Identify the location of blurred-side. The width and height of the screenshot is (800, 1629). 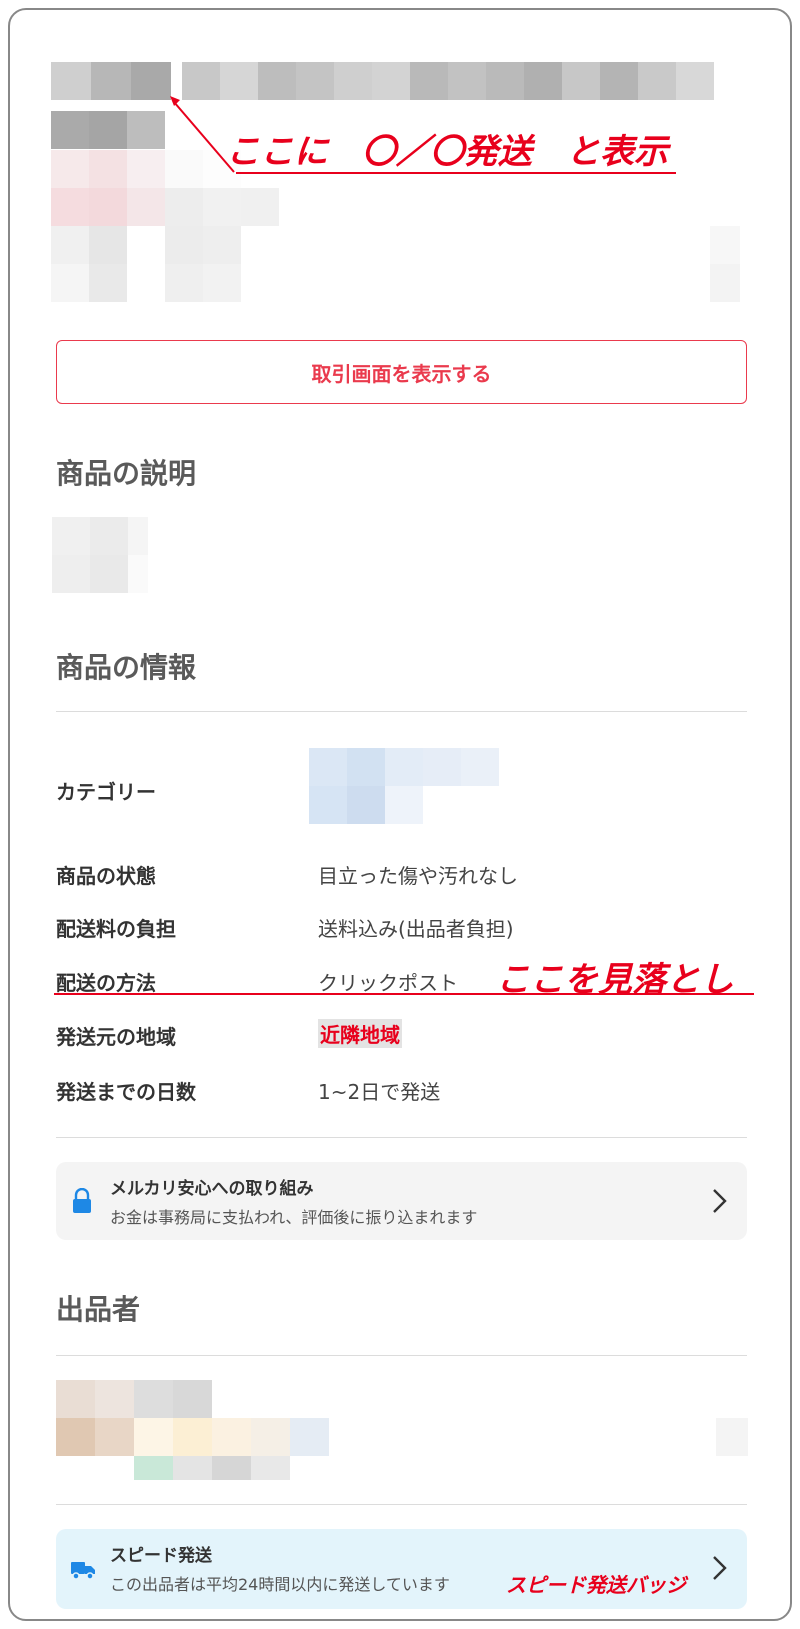
(725, 264).